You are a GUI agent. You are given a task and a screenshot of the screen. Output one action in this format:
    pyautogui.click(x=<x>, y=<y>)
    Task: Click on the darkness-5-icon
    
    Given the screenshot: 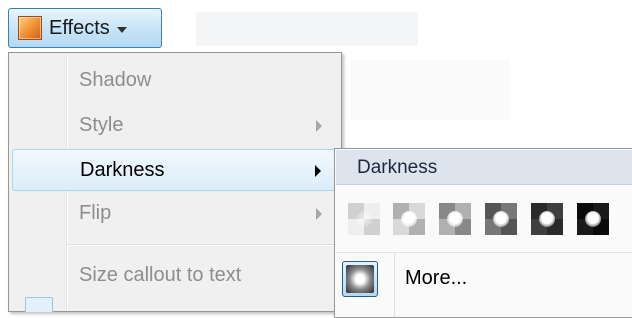 What is the action you would take?
    pyautogui.click(x=547, y=219)
    